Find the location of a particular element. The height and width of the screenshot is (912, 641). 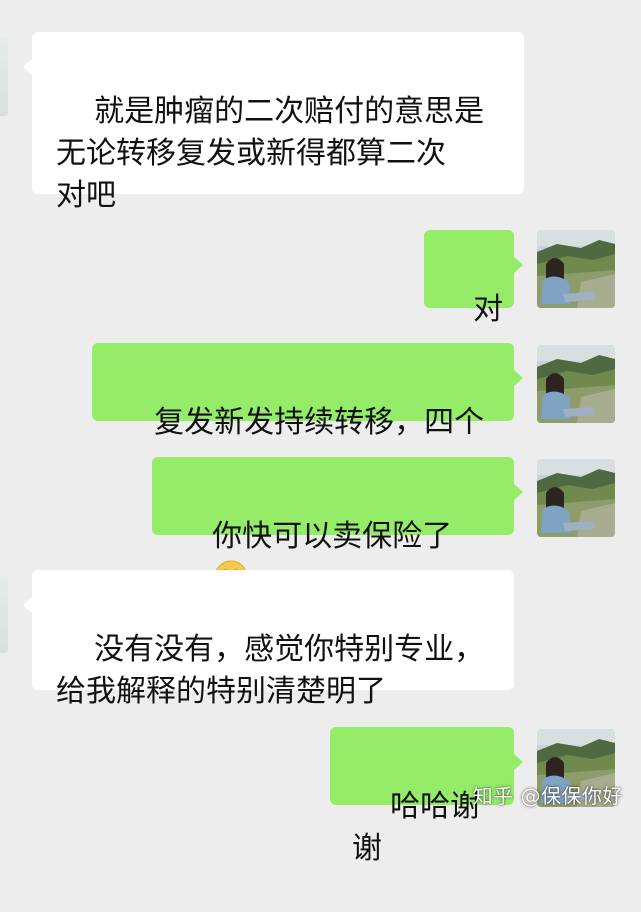

message-bubble-received: 没有没有，感觉你特别专业， 给我解释的特别清楚明了 is located at coordinates (268, 639).